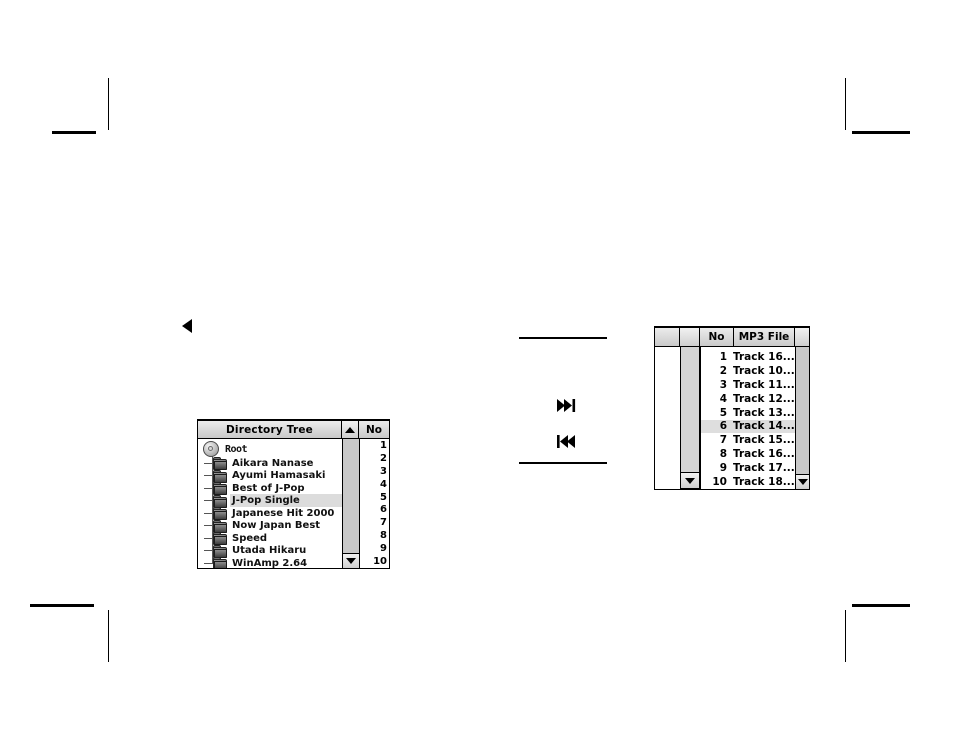 The height and width of the screenshot is (738, 954). I want to click on track-number: 5, so click(723, 412).